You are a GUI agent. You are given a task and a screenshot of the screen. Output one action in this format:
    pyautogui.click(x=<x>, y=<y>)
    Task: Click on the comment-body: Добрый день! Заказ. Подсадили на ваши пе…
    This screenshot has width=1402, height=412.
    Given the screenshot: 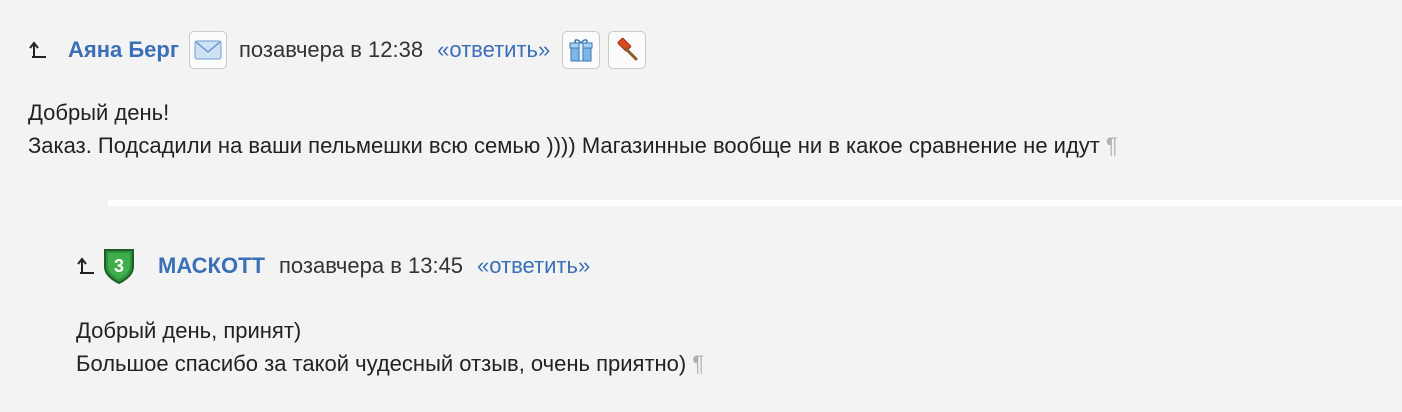 What is the action you would take?
    pyautogui.click(x=573, y=129)
    